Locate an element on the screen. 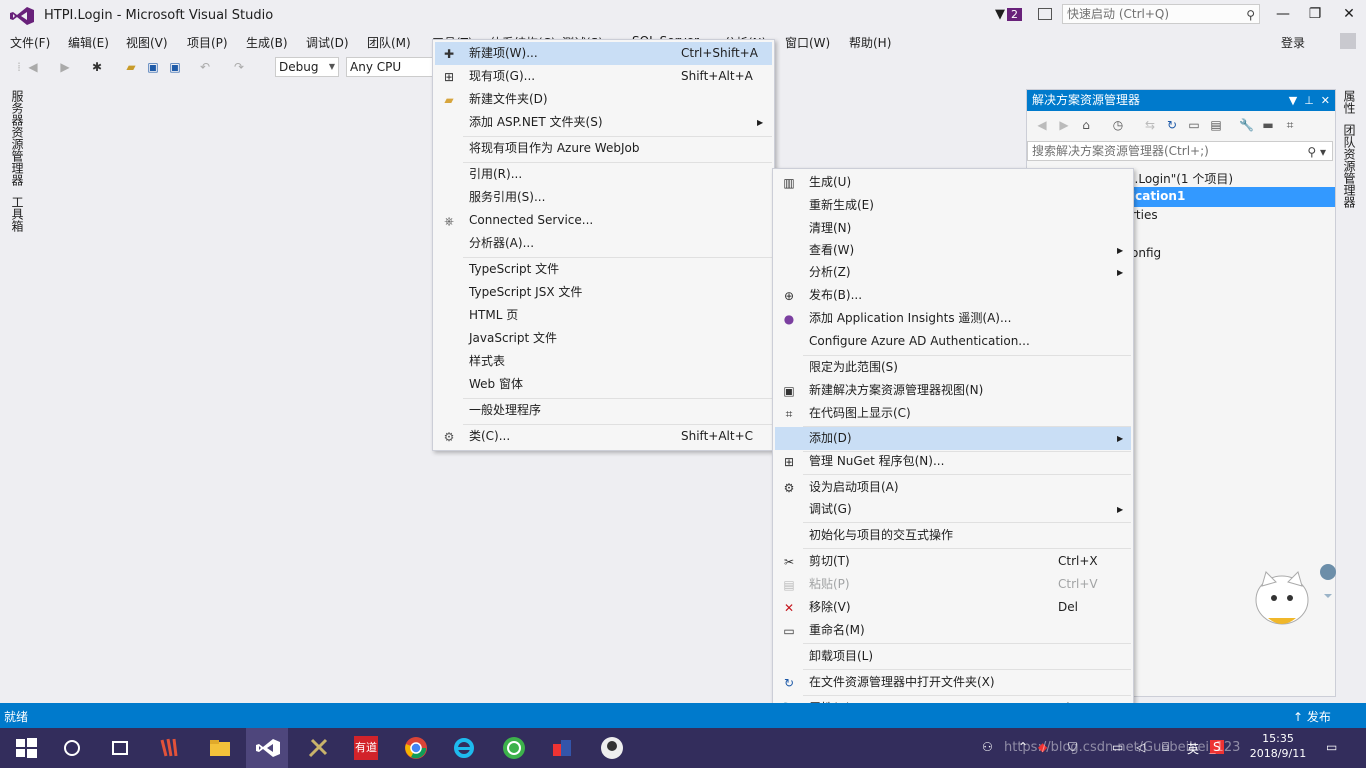 Image resolution: width=1366 pixels, height=768 pixels. app-colorful-icon is located at coordinates (562, 748).